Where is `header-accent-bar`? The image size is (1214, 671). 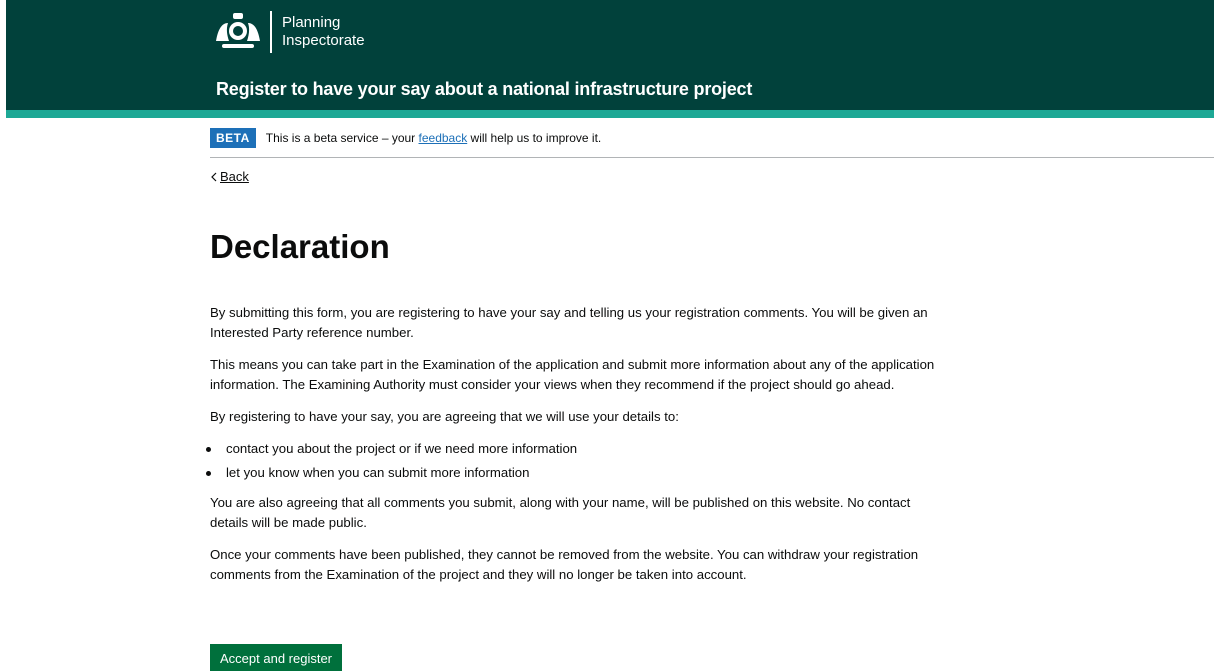
header-accent-bar is located at coordinates (610, 114).